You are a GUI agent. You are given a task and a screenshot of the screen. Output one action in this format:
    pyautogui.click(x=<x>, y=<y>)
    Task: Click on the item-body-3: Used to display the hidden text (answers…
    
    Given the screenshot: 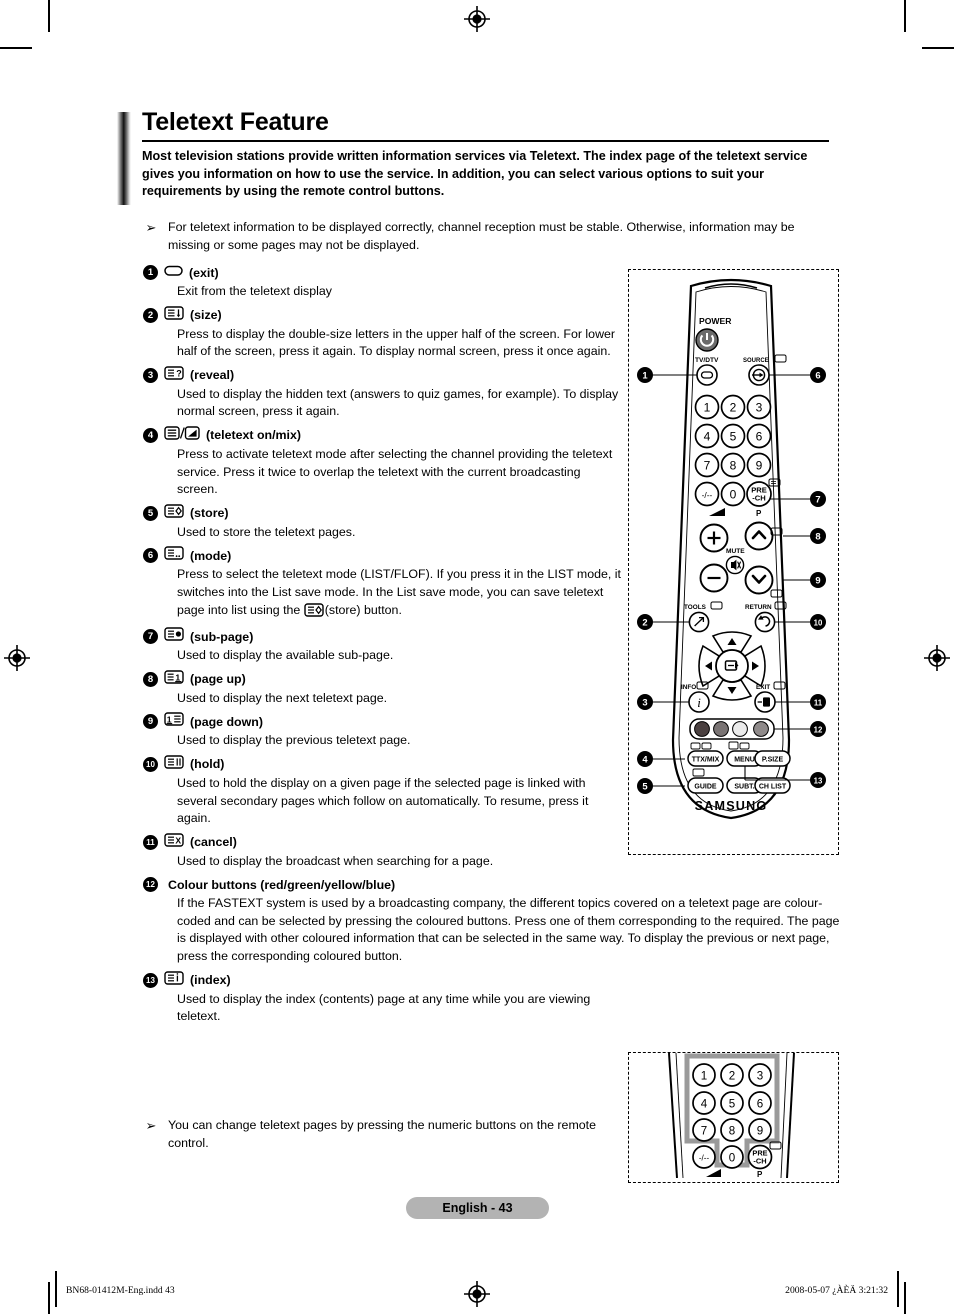 What is the action you would take?
    pyautogui.click(x=398, y=402)
    